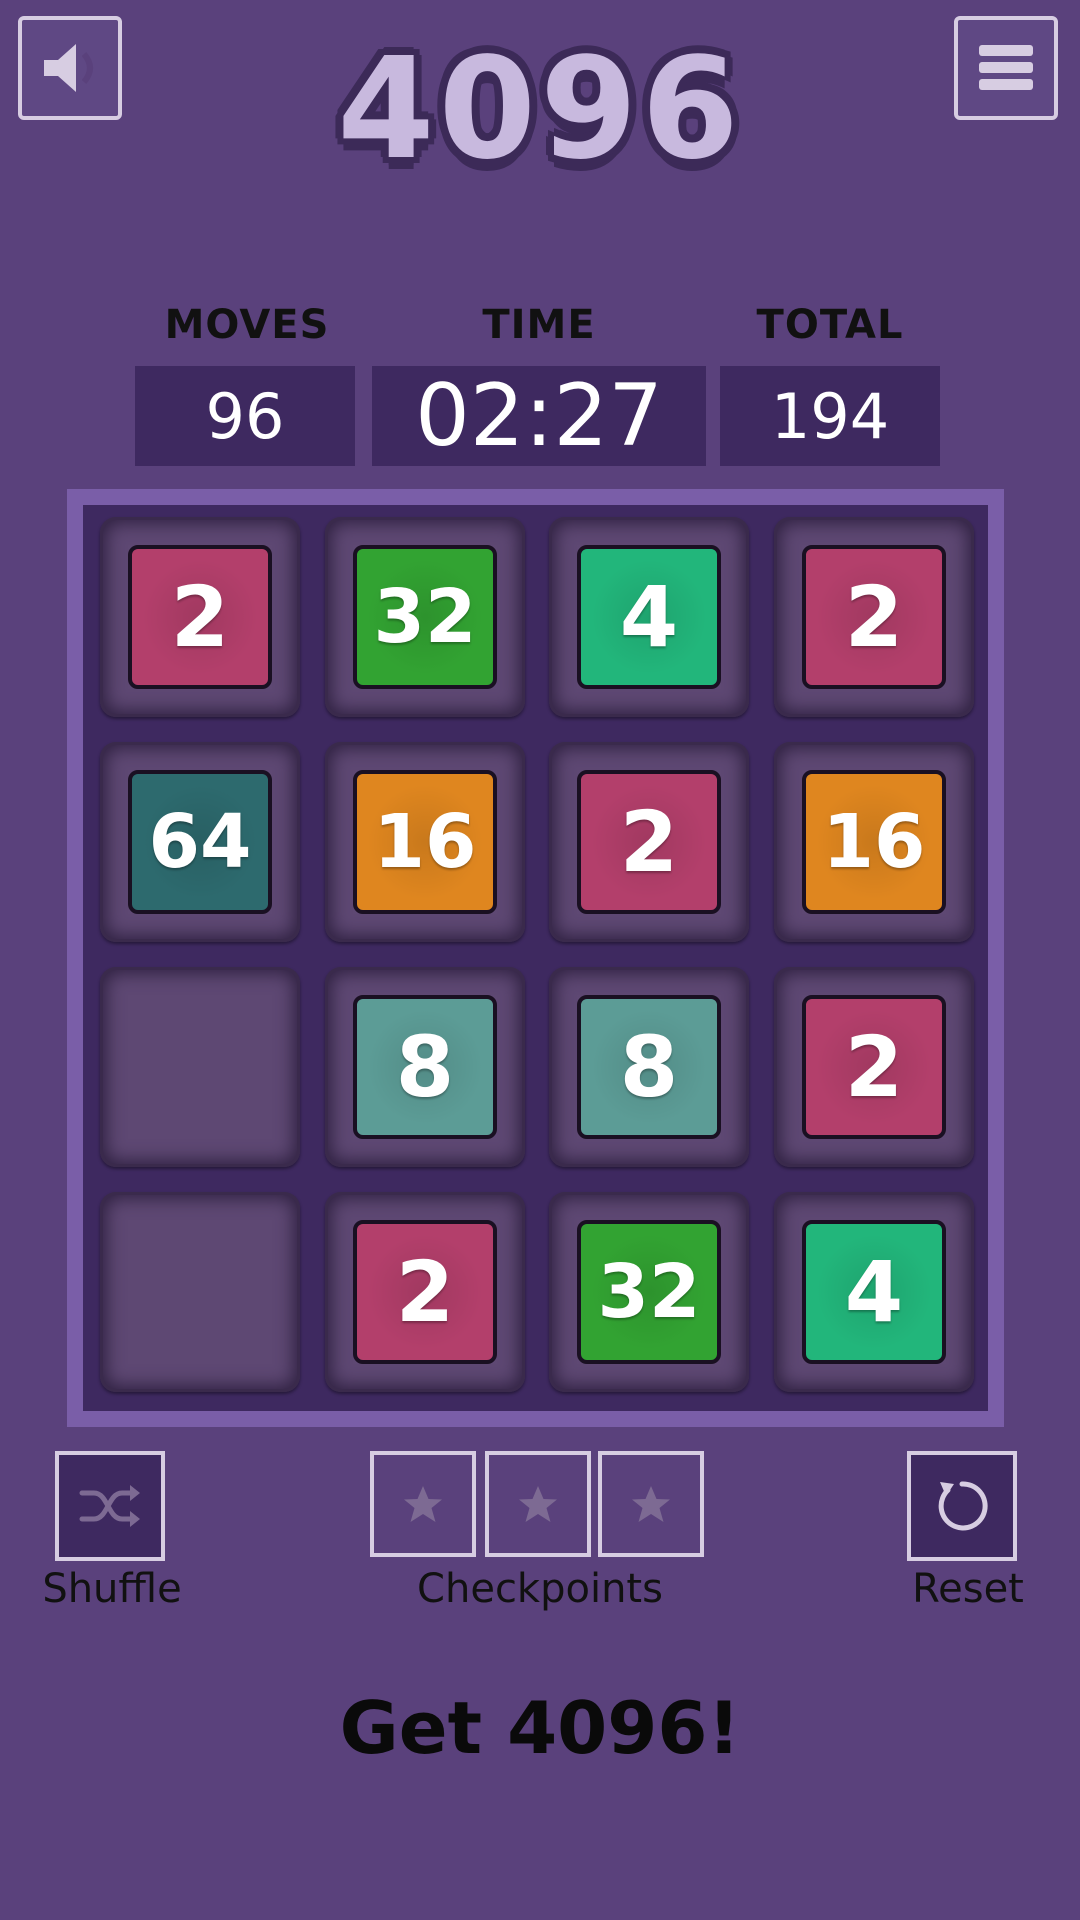  Describe the element at coordinates (540, 1589) in the screenshot. I see `checkpoints-label: Checkpoints` at that location.